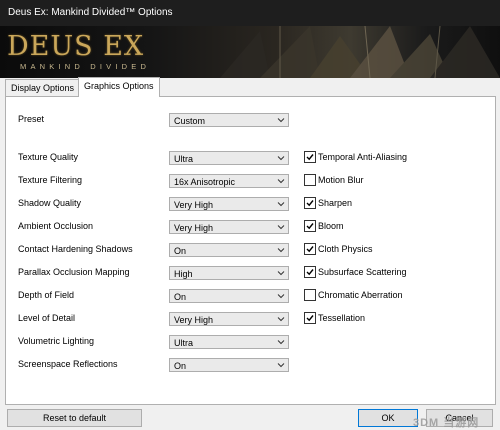 This screenshot has width=500, height=430. What do you see at coordinates (194, 205) in the screenshot?
I see `shadow-quality-value: Very High` at bounding box center [194, 205].